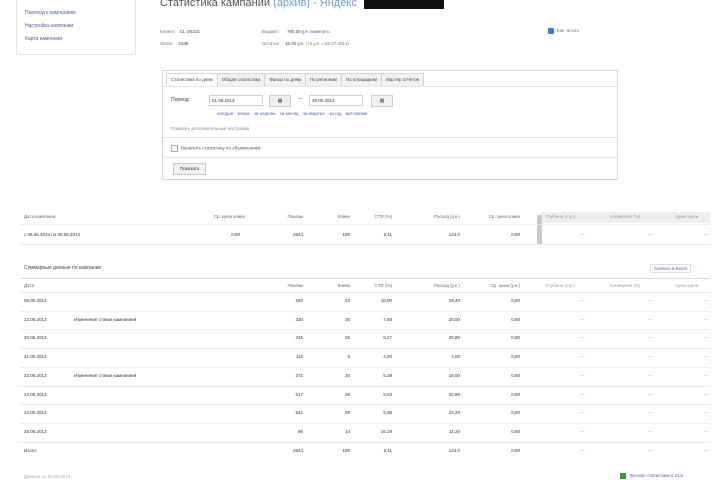 The width and height of the screenshot is (720, 480). I want to click on meta-client: Клиент: CL-20215, so click(180, 31).